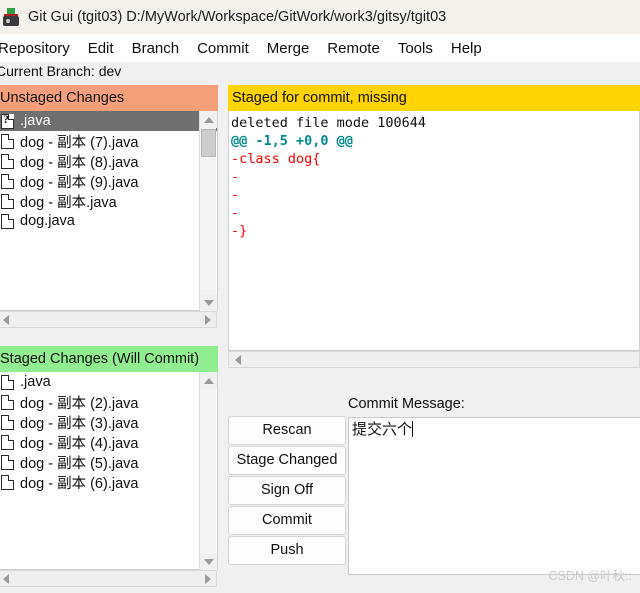 The width and height of the screenshot is (640, 593). I want to click on list-item-label: dog - 副本 (5).java, so click(79, 463).